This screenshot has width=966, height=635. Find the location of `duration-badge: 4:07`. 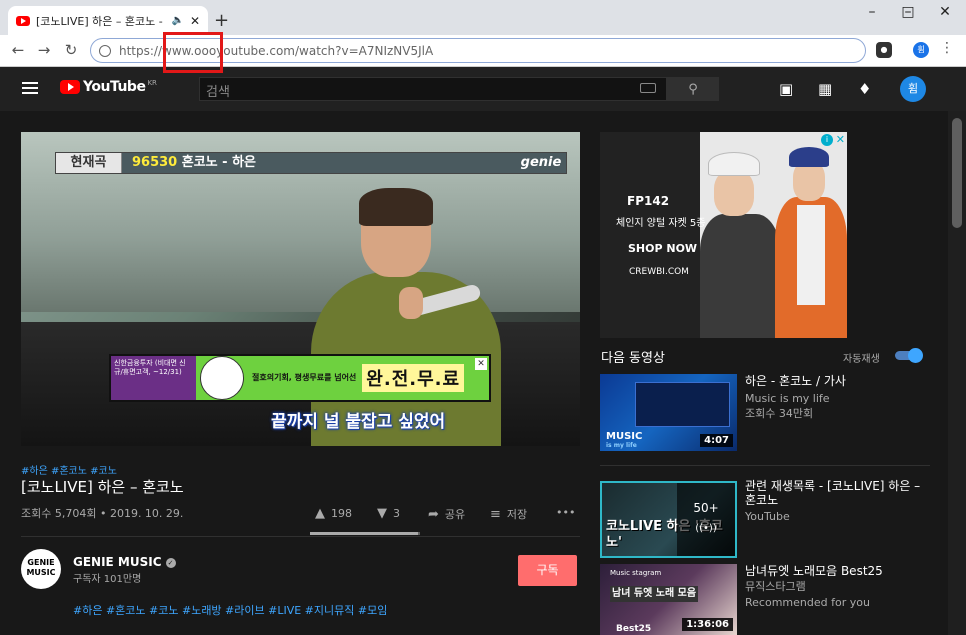

duration-badge: 4:07 is located at coordinates (716, 440).